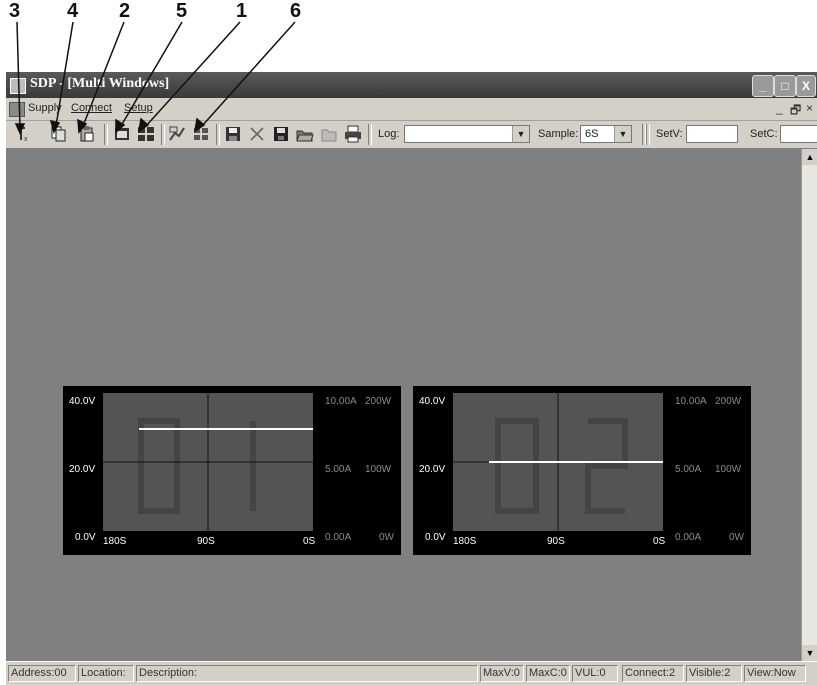  I want to click on scroll-up-arrow-icon: ▲, so click(809, 157).